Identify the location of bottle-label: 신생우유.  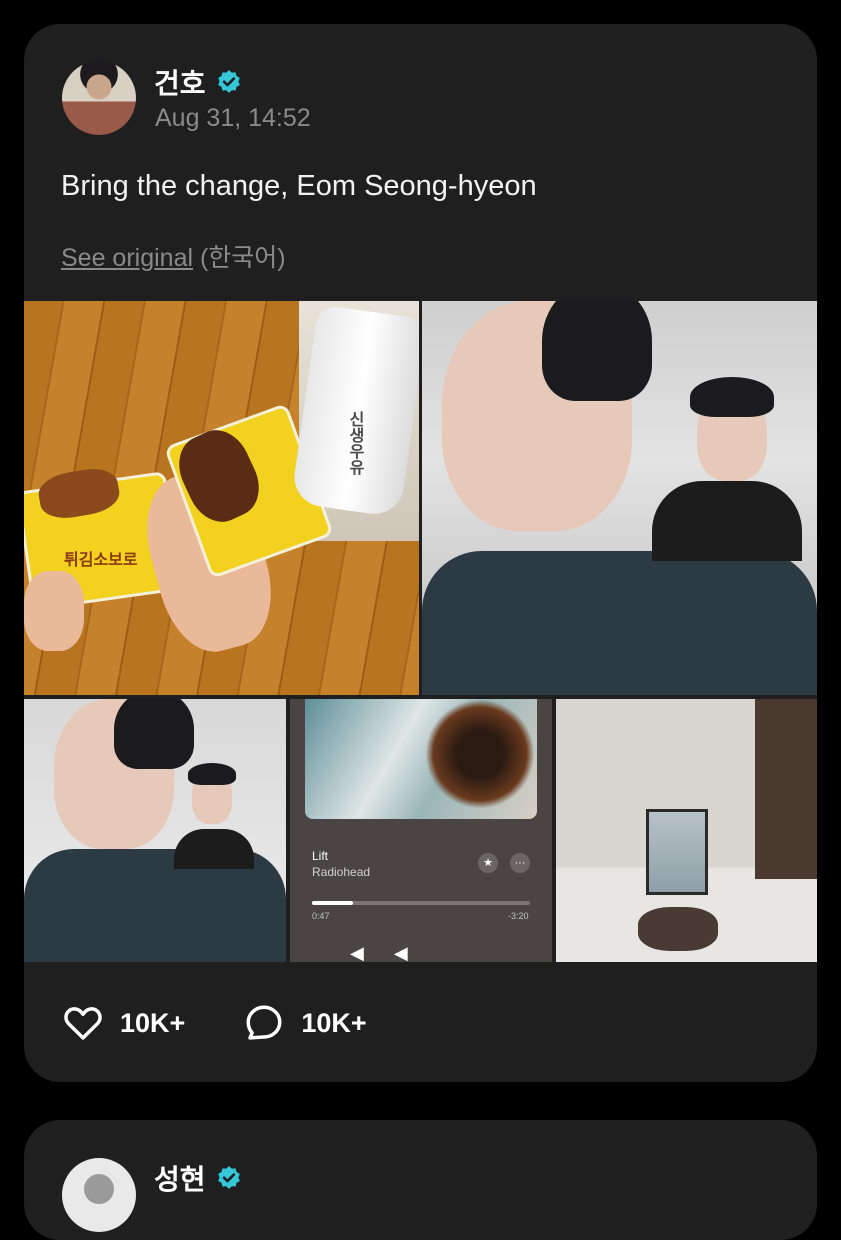
(354, 443).